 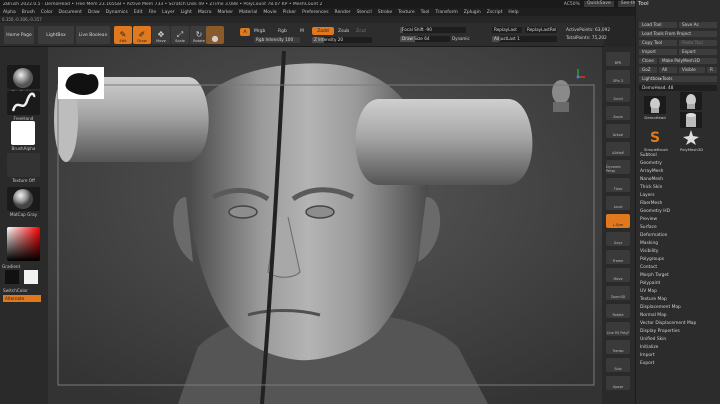 What do you see at coordinates (572, 4) in the screenshot?
I see `ac50-button: AC50%` at bounding box center [572, 4].